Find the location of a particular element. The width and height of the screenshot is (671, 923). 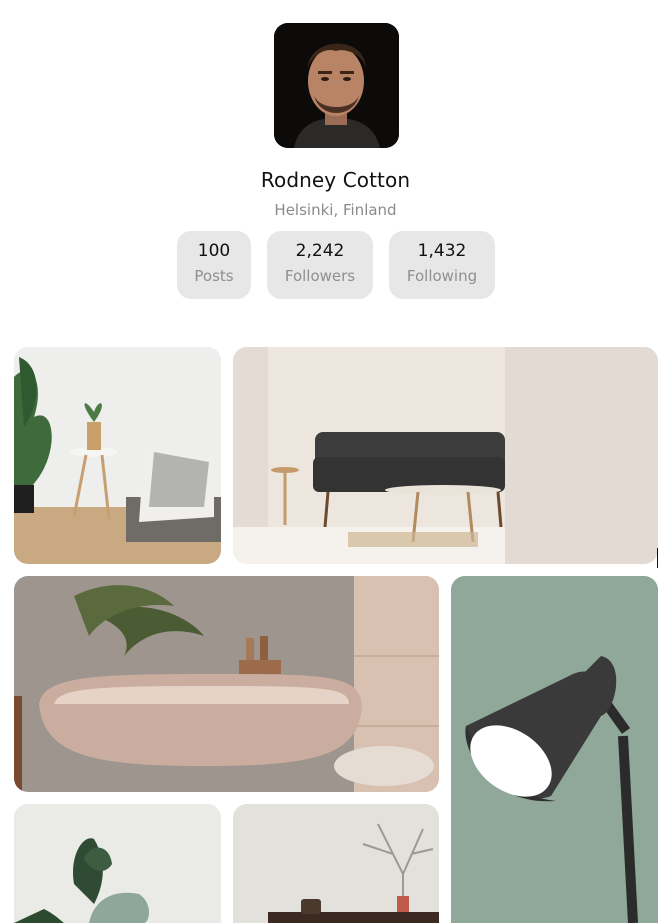

profile-location: Helsinki, Finland is located at coordinates (335, 210).